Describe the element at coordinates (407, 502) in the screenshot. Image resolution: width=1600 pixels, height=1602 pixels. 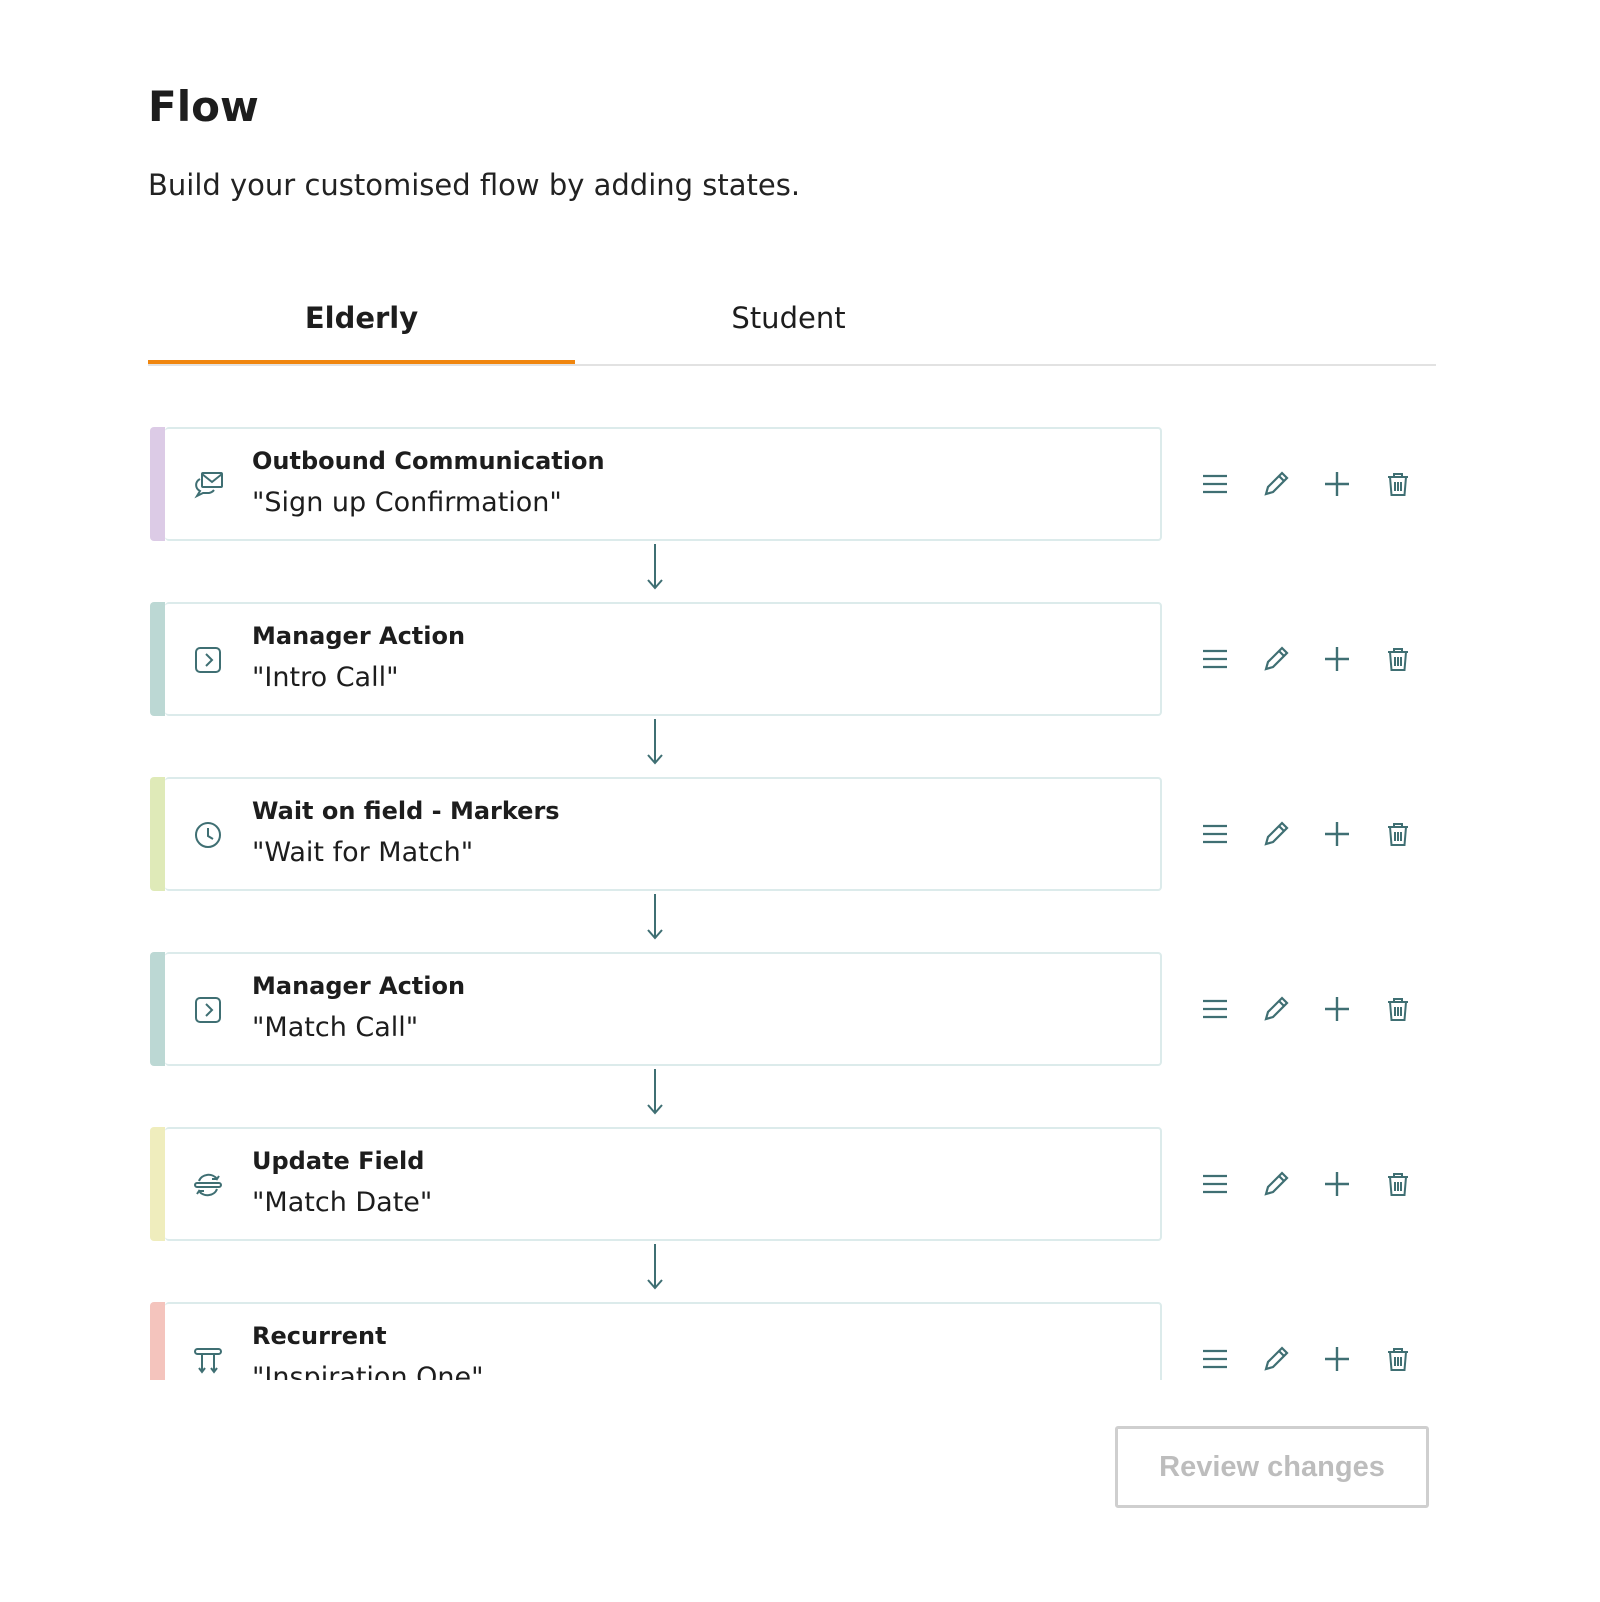
I see `state-name: "Sign up Confirmation"` at that location.